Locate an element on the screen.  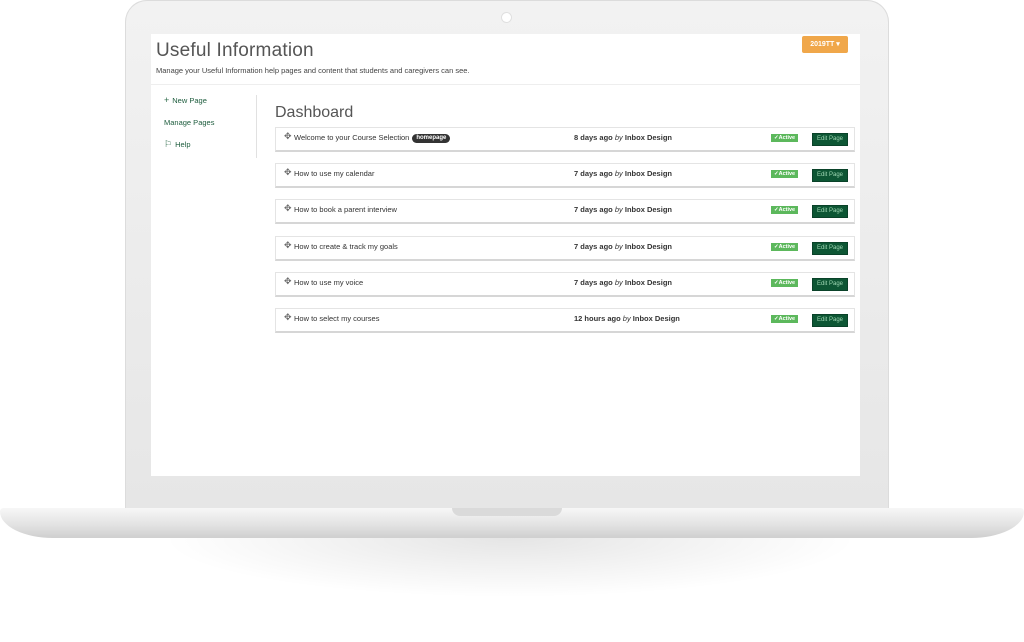
row-meta: 12 hours ago by Inbox Design is located at coordinates (627, 318).